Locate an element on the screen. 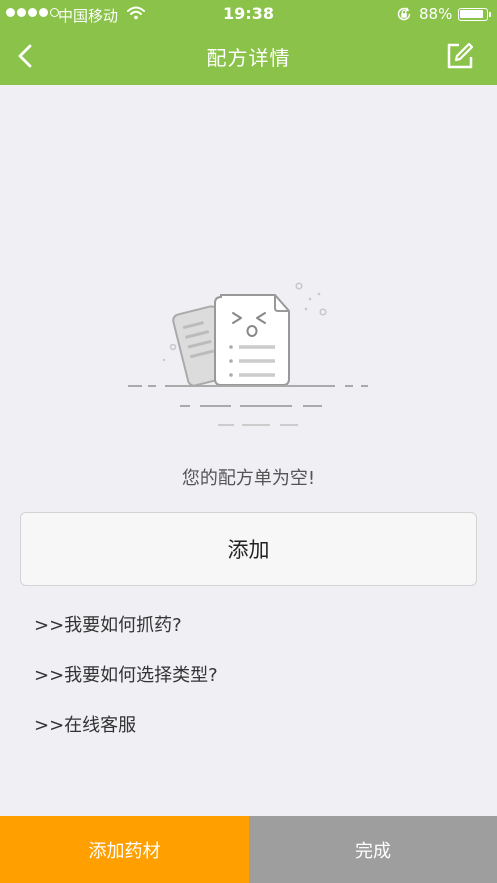 The width and height of the screenshot is (497, 883). nav-bar: 配方详情 is located at coordinates (248, 56).